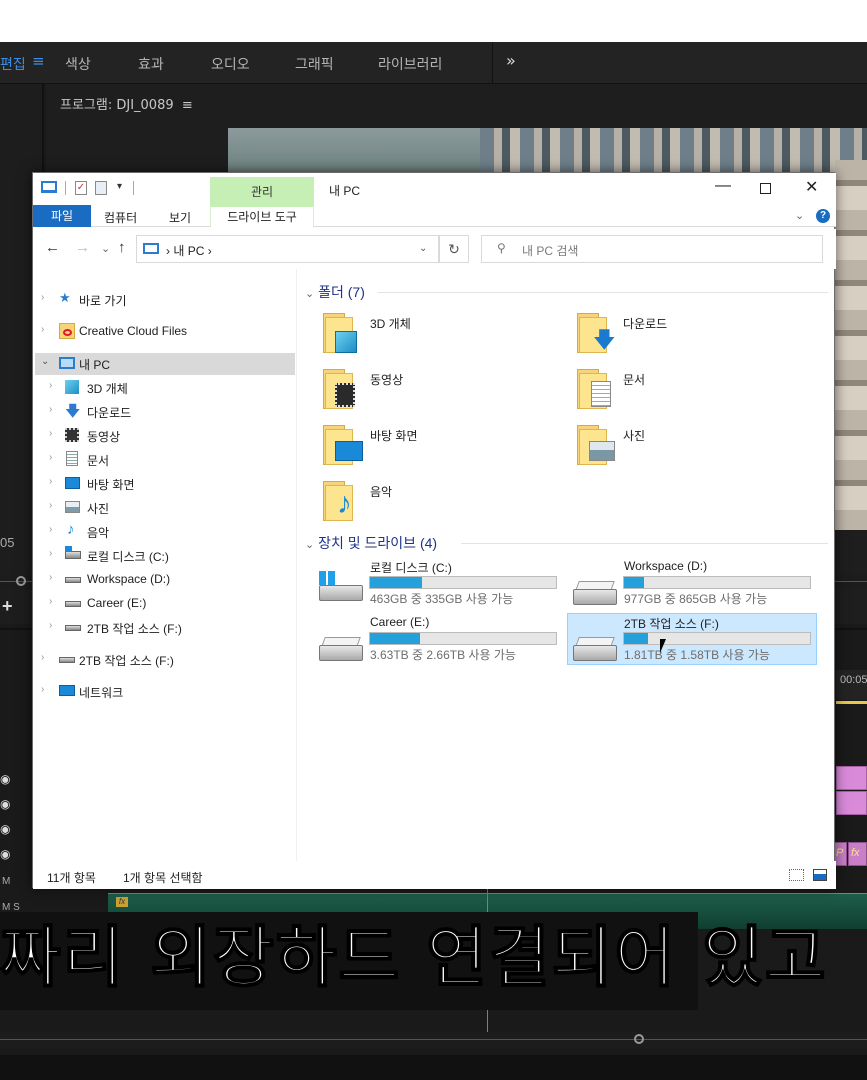  I want to click on folder-label: 동영상, so click(386, 379).